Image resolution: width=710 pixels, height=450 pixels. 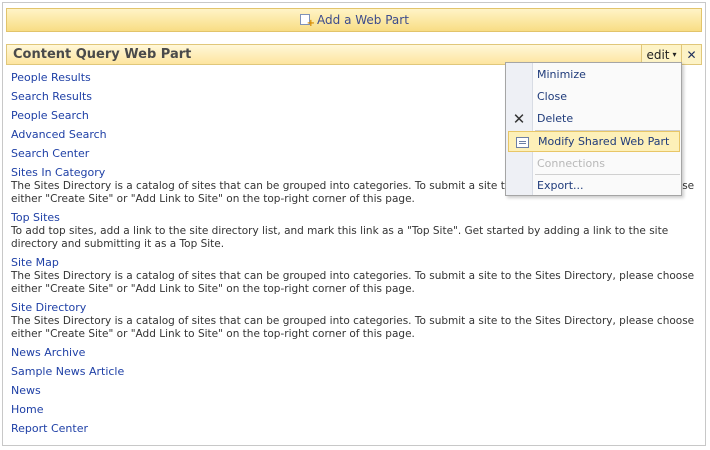 What do you see at coordinates (593, 96) in the screenshot?
I see `menu-item-close: Close` at bounding box center [593, 96].